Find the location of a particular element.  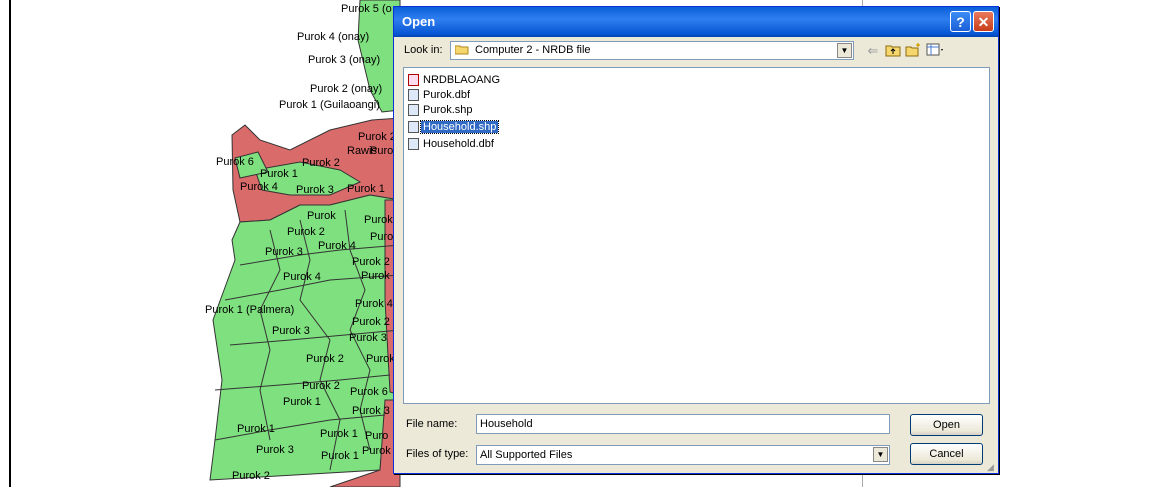

new-folder-icon is located at coordinates (913, 51).